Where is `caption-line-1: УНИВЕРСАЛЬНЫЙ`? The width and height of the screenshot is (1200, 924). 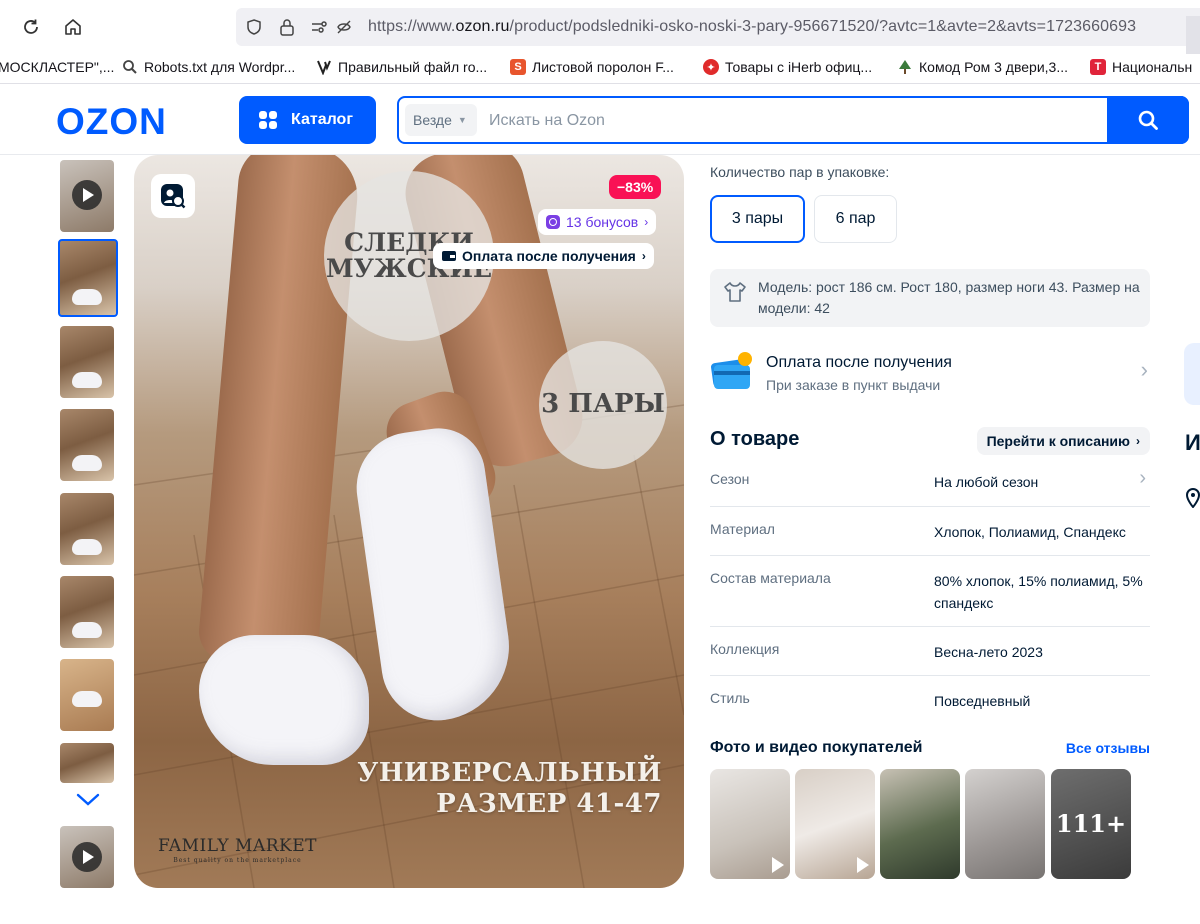 caption-line-1: УНИВЕРСАЛЬНЫЙ is located at coordinates (509, 772).